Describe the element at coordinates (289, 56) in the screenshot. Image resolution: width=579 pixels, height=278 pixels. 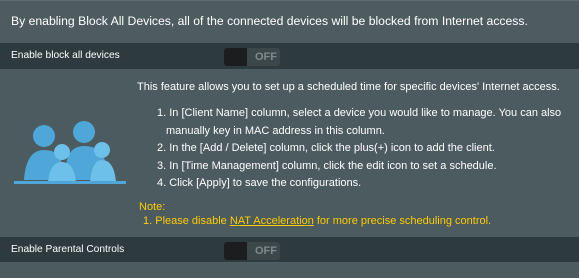
I see `block-all-devices-row: Enable block all devices OFF` at that location.